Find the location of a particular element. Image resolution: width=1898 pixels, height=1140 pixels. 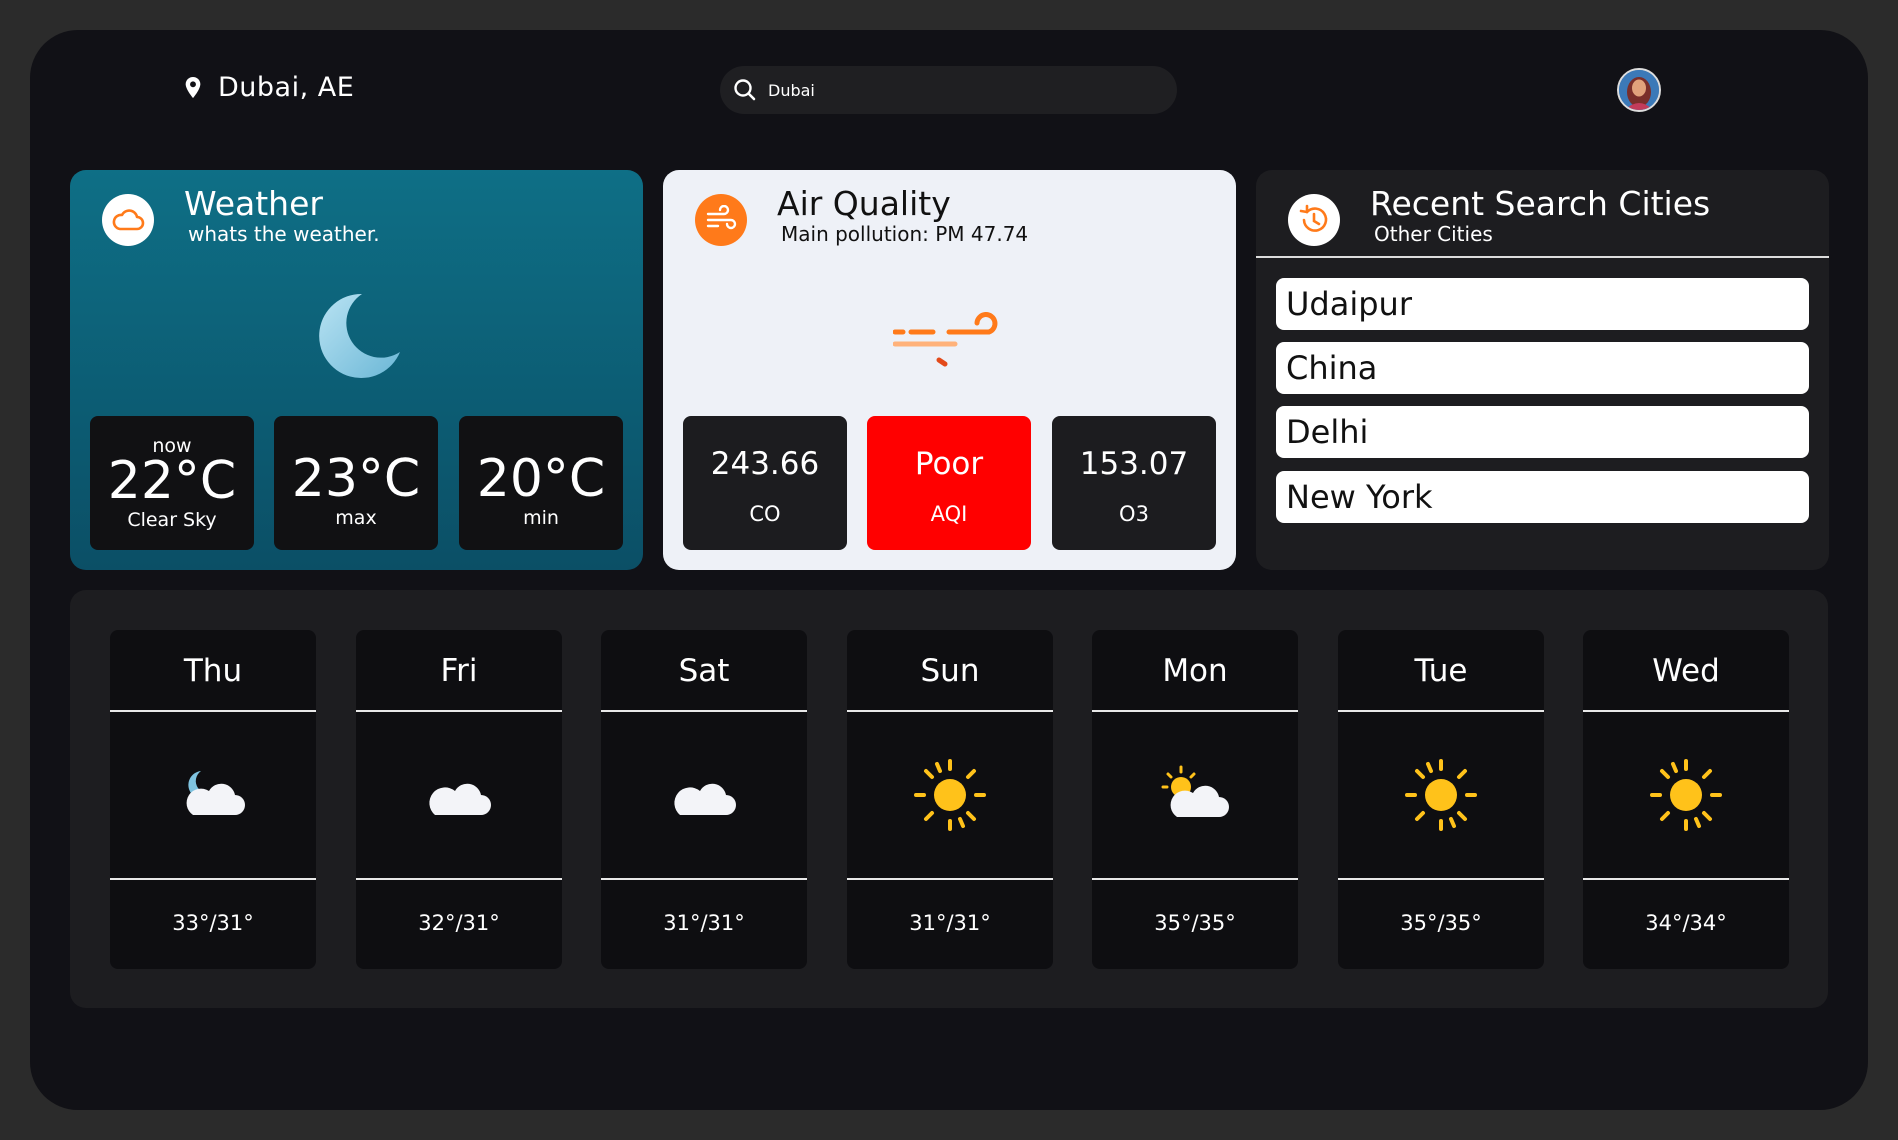

forecast-day-card: Fri 32°/31° is located at coordinates (459, 799).